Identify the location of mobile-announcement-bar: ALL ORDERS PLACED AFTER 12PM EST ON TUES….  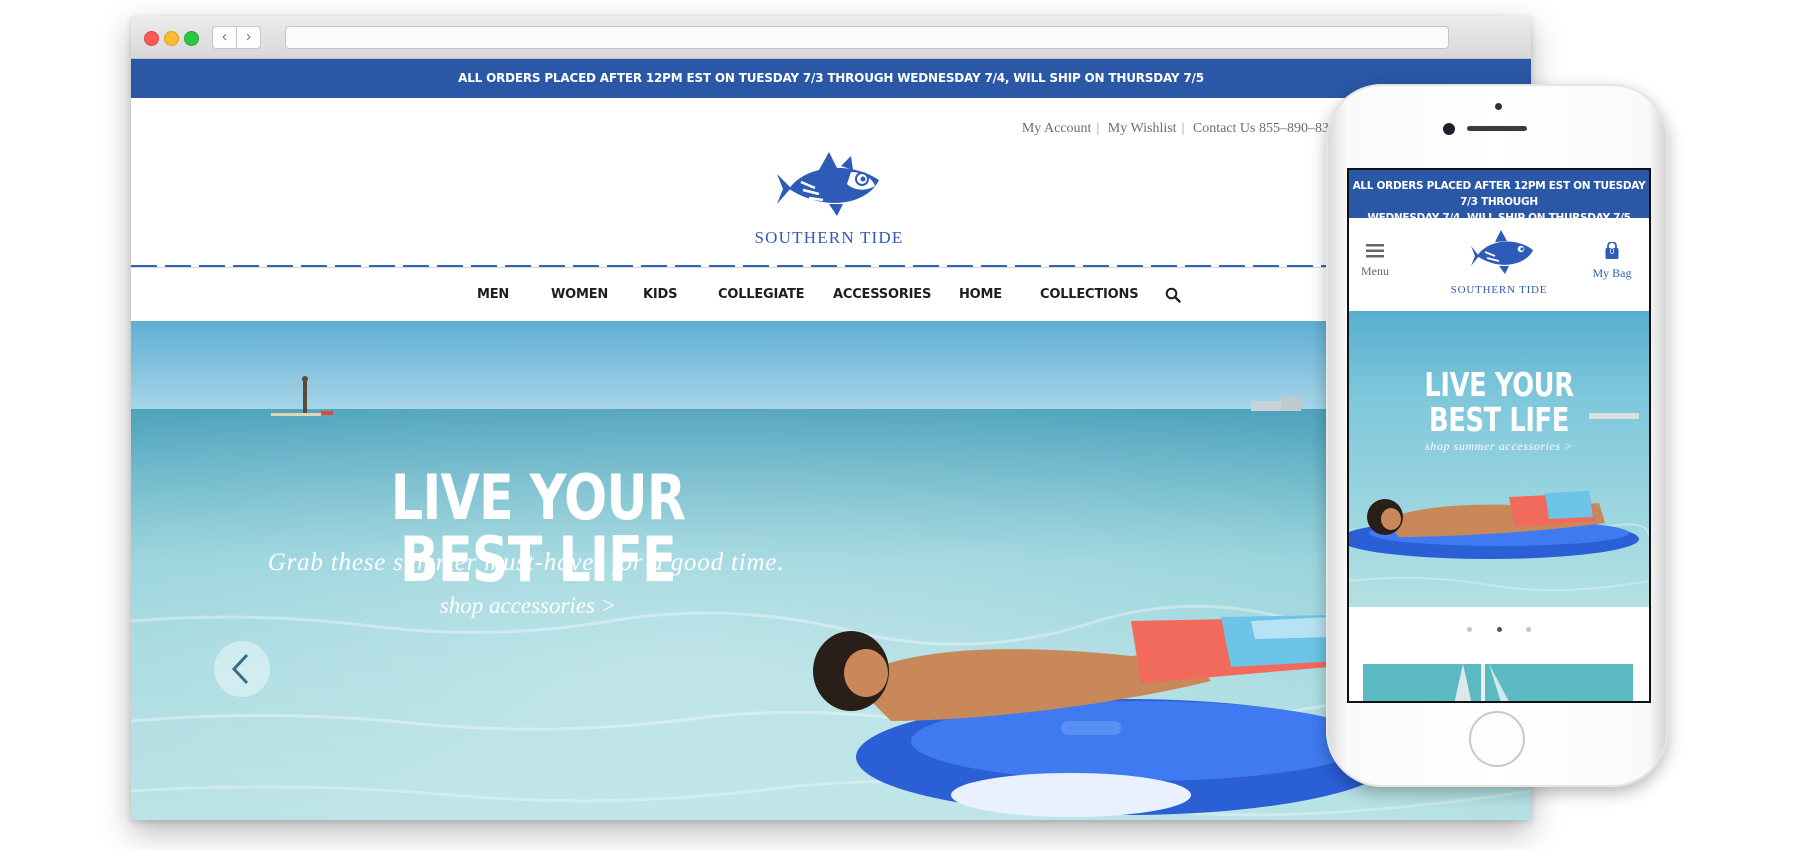
(1499, 197).